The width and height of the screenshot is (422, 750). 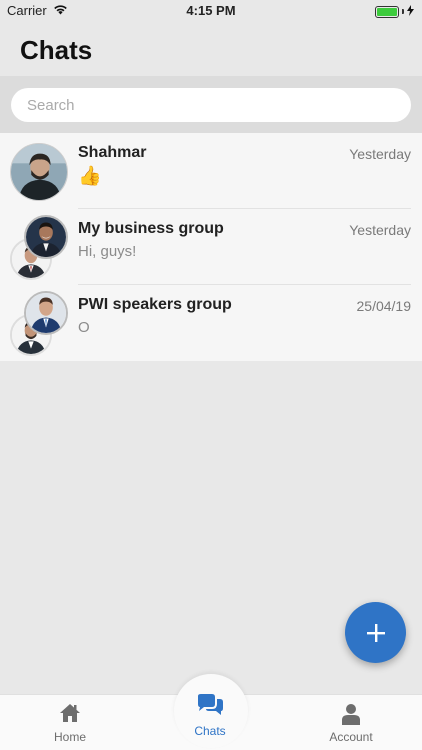 I want to click on tab-account: Account, so click(x=351, y=722).